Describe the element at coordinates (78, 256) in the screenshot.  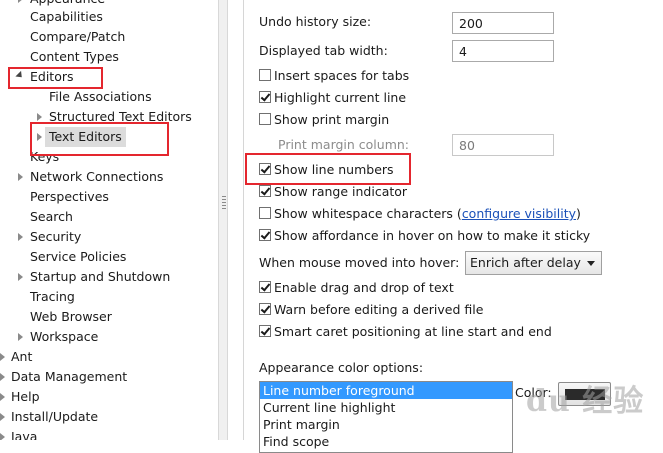
I see `tree-item-label: Service Policies` at that location.